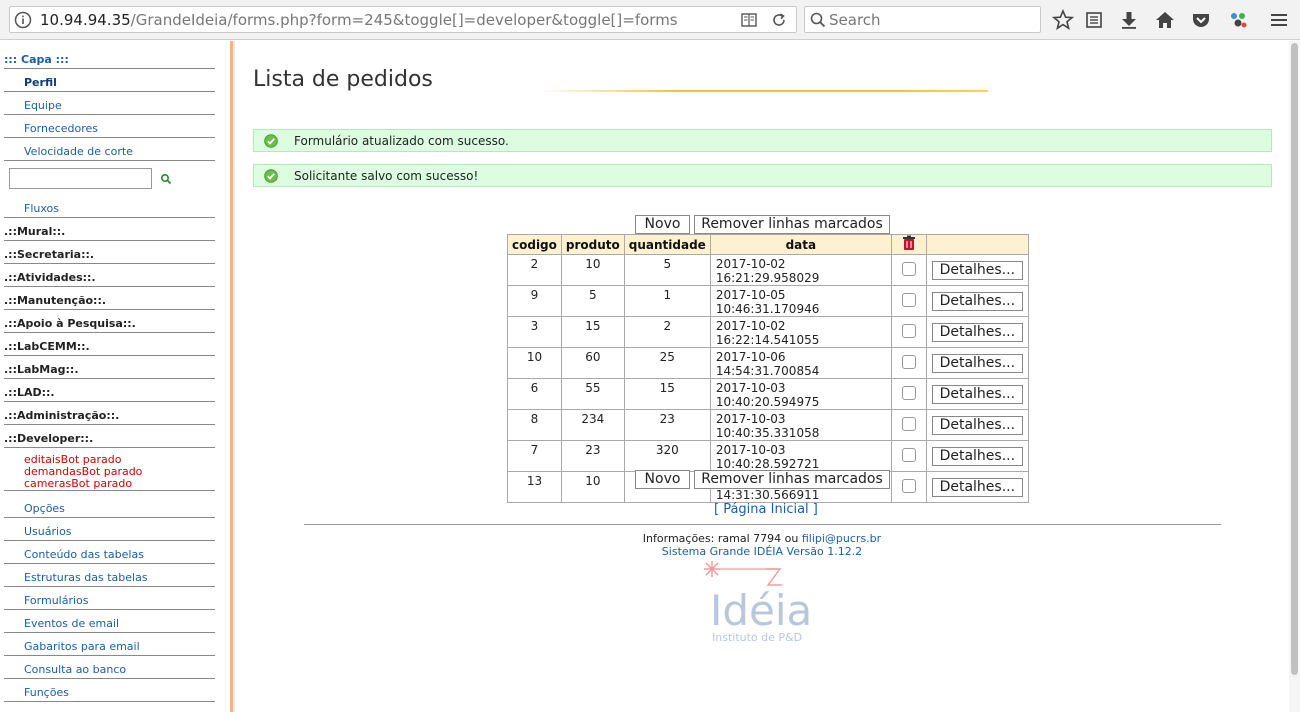 The width and height of the screenshot is (1300, 712). What do you see at coordinates (80, 178) in the screenshot?
I see `sidebar-search-input` at bounding box center [80, 178].